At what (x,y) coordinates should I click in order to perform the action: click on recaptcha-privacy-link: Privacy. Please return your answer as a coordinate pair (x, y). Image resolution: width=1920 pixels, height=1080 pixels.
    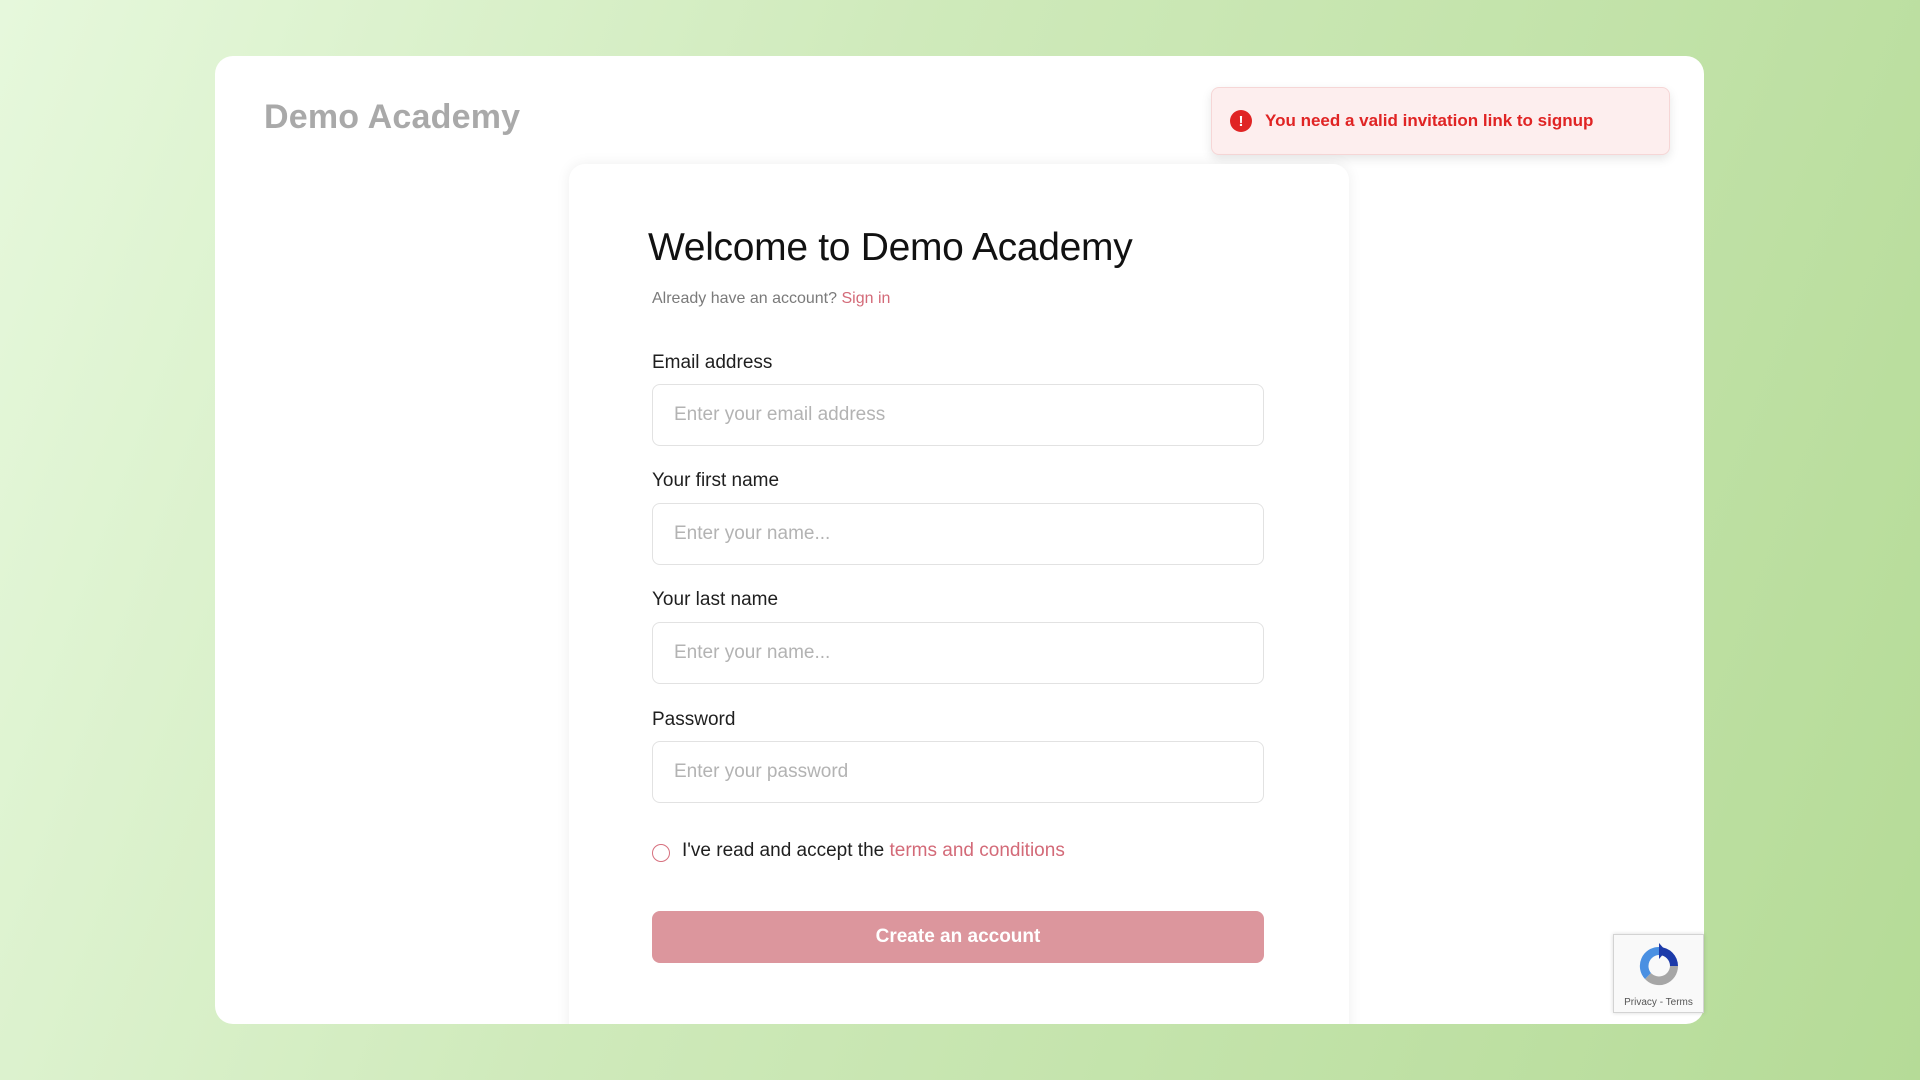
    Looking at the image, I should click on (1640, 1002).